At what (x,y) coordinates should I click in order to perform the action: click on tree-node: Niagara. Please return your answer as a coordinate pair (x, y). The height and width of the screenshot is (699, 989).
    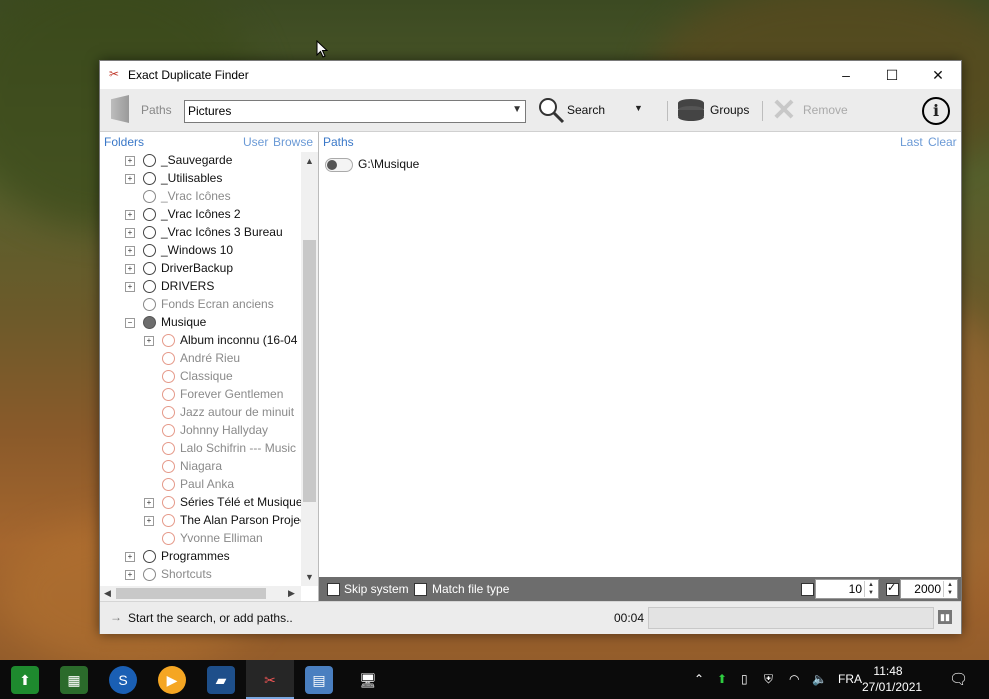
    Looking at the image, I should click on (200, 467).